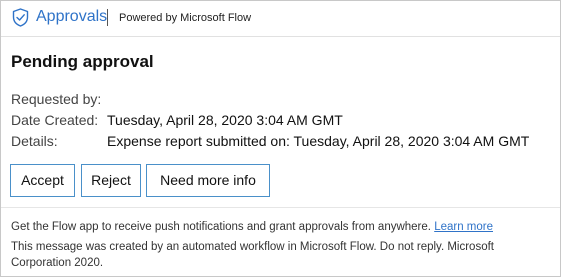 The height and width of the screenshot is (277, 561). I want to click on header-divider, so click(107, 17).